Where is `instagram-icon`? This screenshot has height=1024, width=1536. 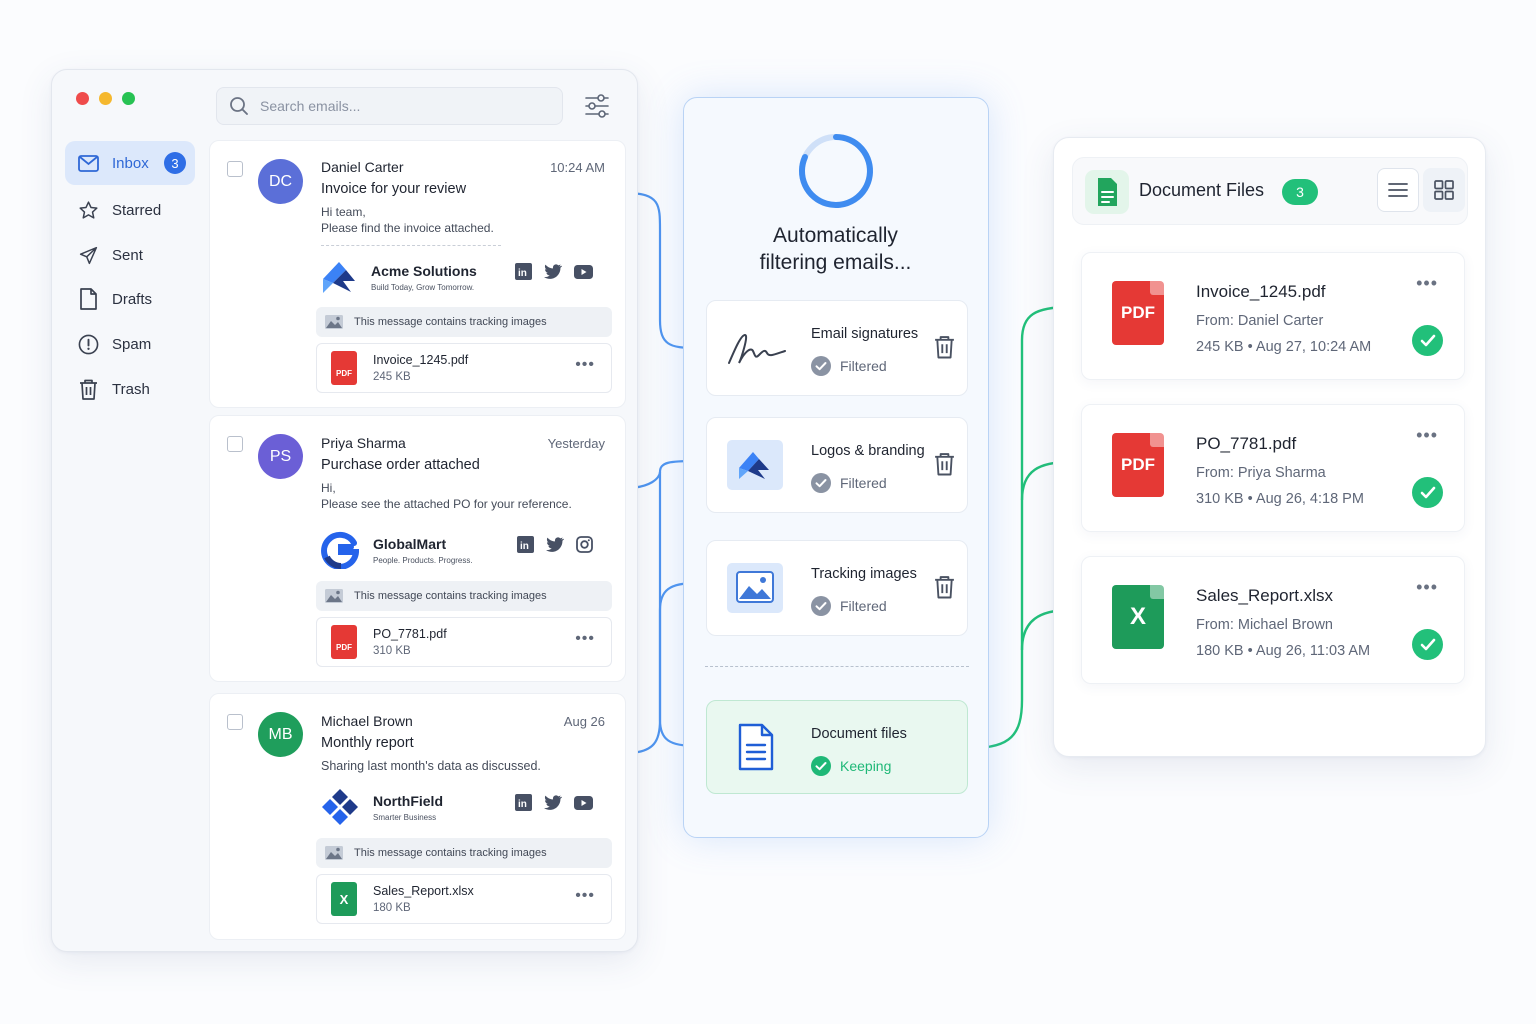
instagram-icon is located at coordinates (584, 544).